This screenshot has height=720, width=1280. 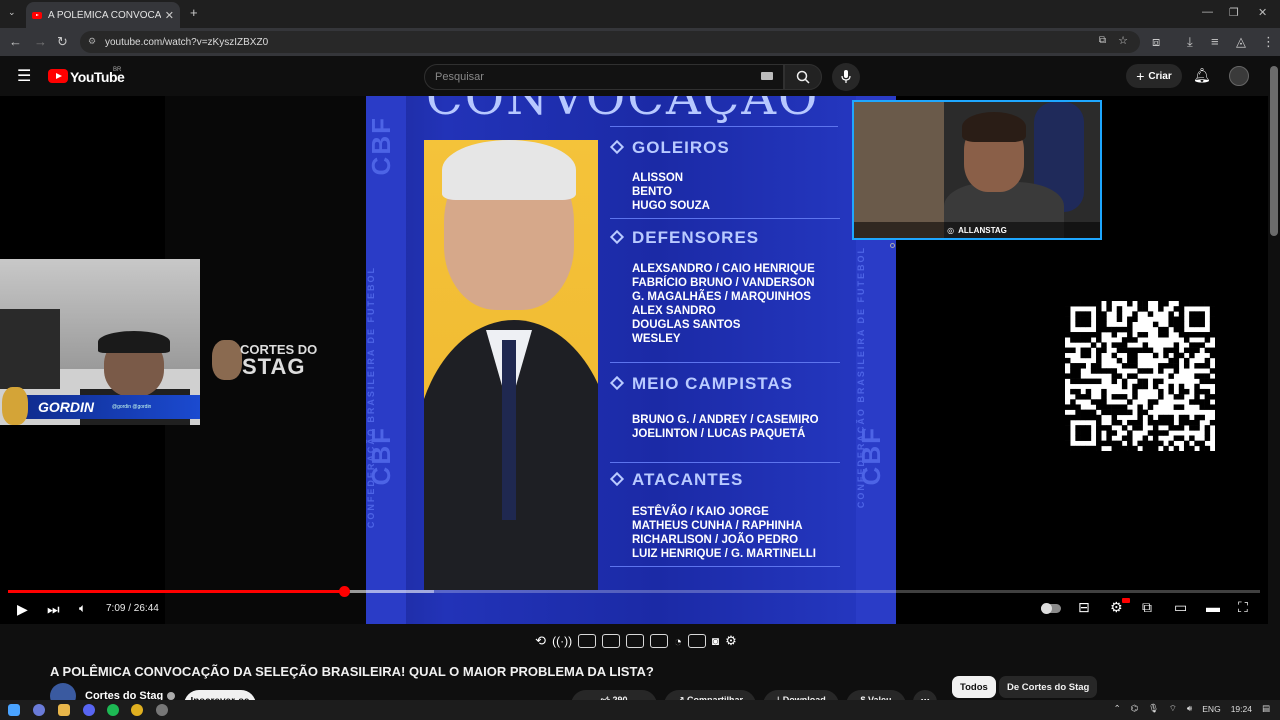 What do you see at coordinates (53, 609) in the screenshot?
I see `next-video-icon: ⏭︎` at bounding box center [53, 609].